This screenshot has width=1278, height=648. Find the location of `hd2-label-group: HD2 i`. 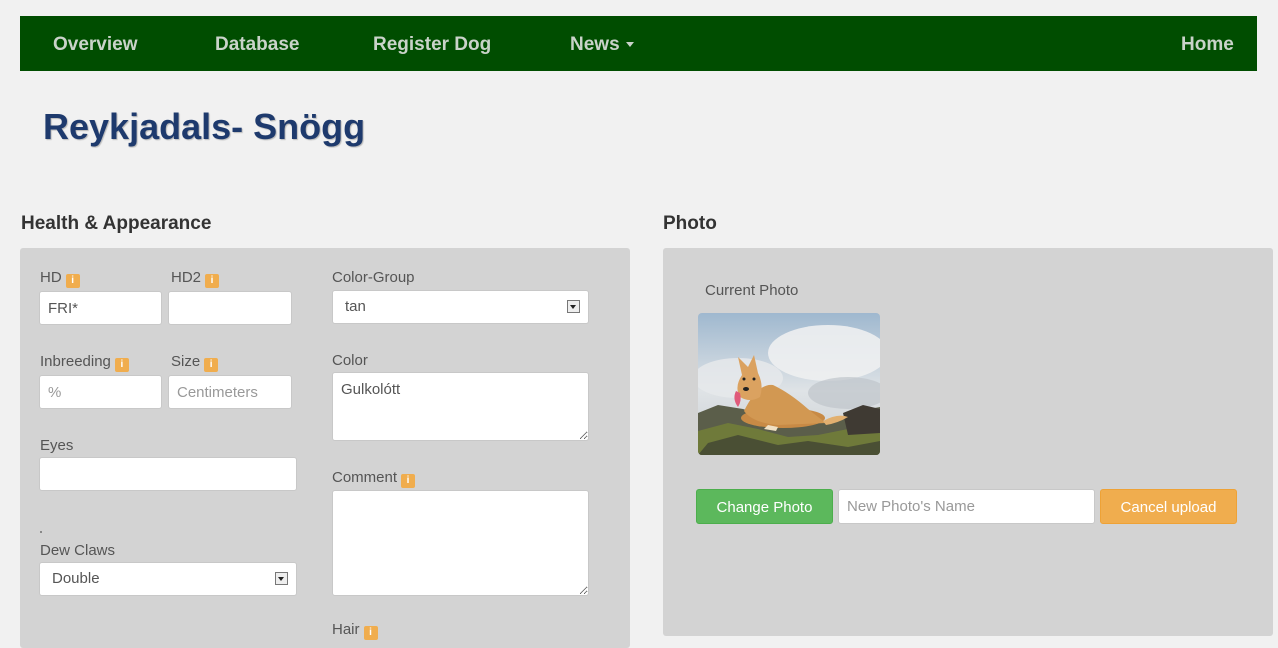

hd2-label-group: HD2 i is located at coordinates (195, 278).